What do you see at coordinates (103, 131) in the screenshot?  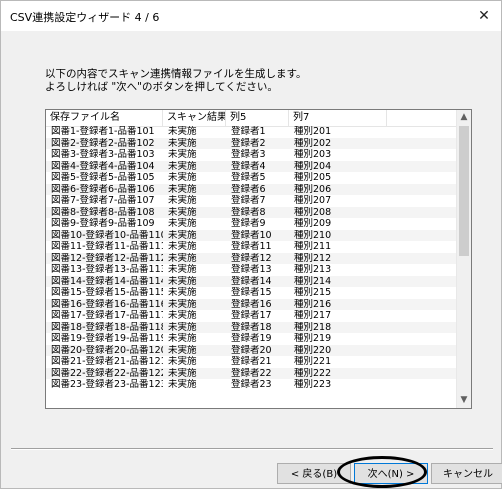 I see `table-cell: 図番1-登録者1-品番101` at bounding box center [103, 131].